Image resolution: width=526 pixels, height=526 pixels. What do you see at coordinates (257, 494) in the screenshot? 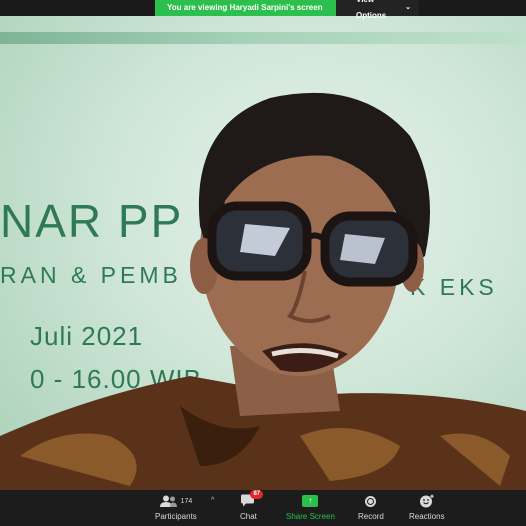
I see `chat-unread-badge: 87` at bounding box center [257, 494].